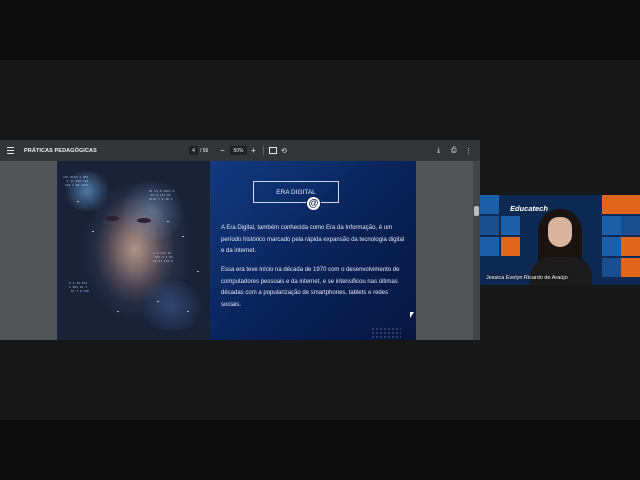 The height and width of the screenshot is (480, 640). What do you see at coordinates (222, 150) in the screenshot?
I see `zoom-out-button: −` at bounding box center [222, 150].